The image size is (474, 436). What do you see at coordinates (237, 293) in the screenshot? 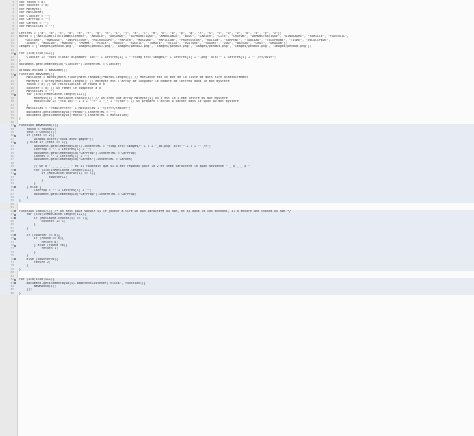
I see `code-line: 86}` at bounding box center [237, 293].